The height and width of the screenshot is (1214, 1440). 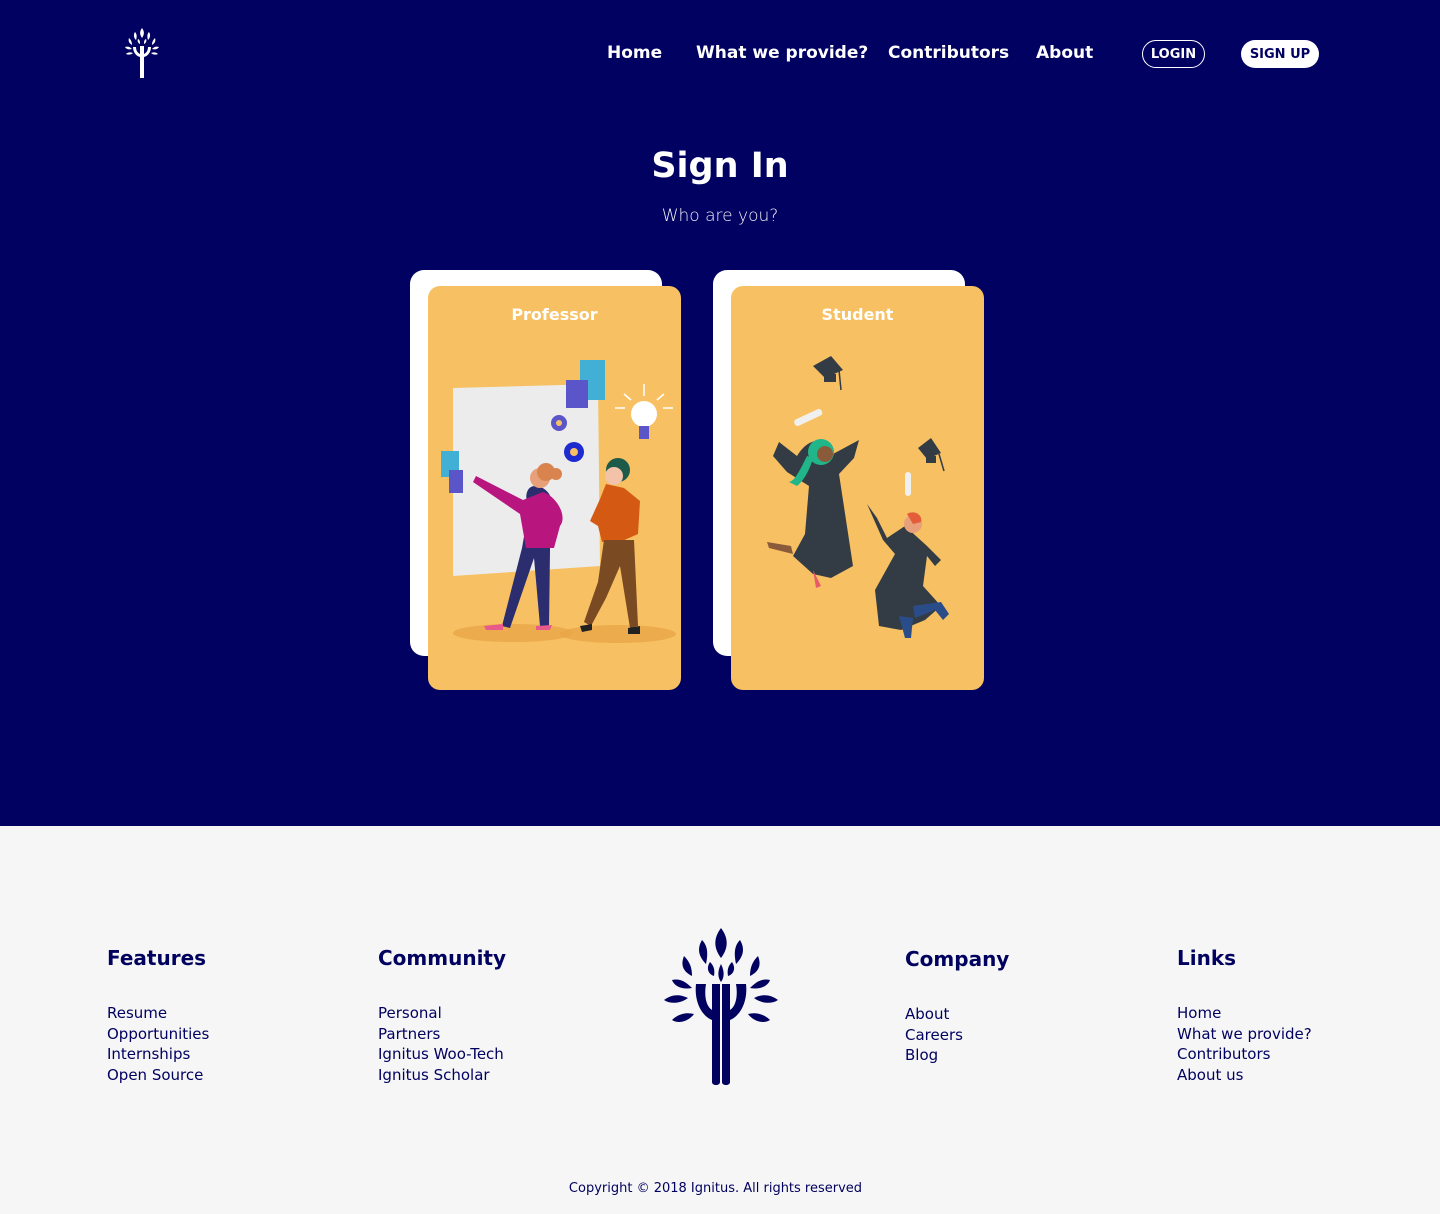 What do you see at coordinates (720, 216) in the screenshot?
I see `page-subtitle: Who are you?` at bounding box center [720, 216].